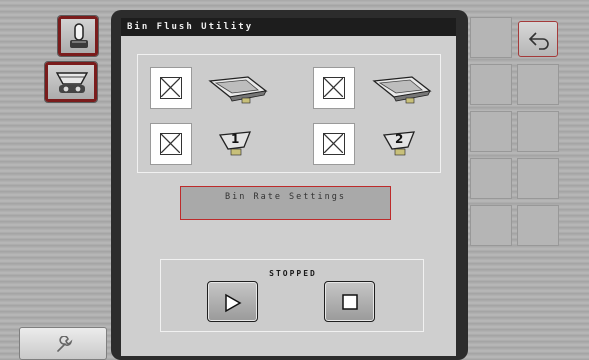 The width and height of the screenshot is (589, 360). I want to click on bin-1-icon: 1, so click(235, 144).